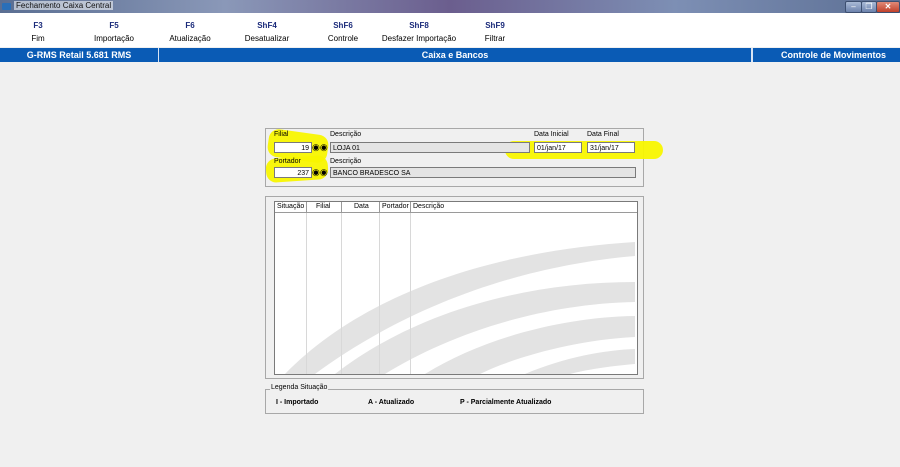  What do you see at coordinates (267, 32) in the screenshot?
I see `desatualizar-button: ShF4 Desatualizar` at bounding box center [267, 32].